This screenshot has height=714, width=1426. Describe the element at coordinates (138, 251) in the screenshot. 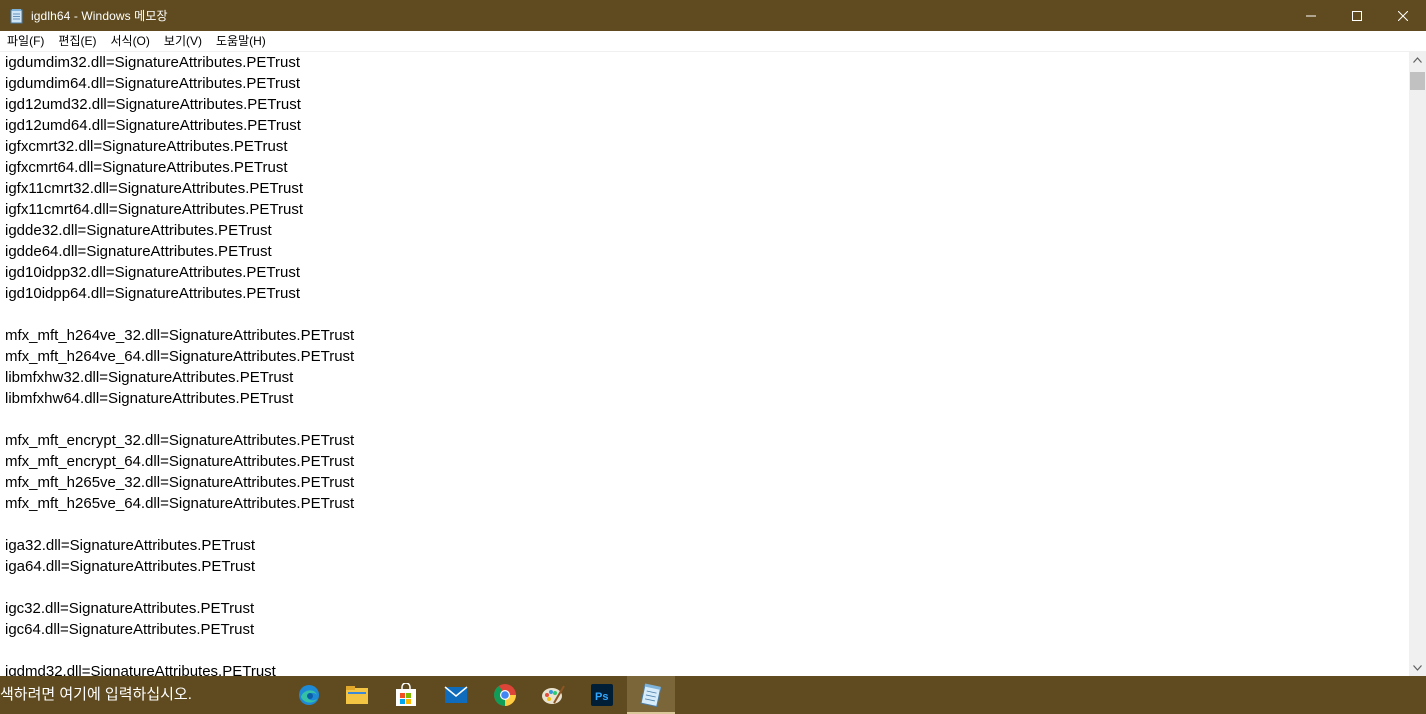

I see `text-line: igdde64.dll=SignatureAttributes.PETrust` at that location.